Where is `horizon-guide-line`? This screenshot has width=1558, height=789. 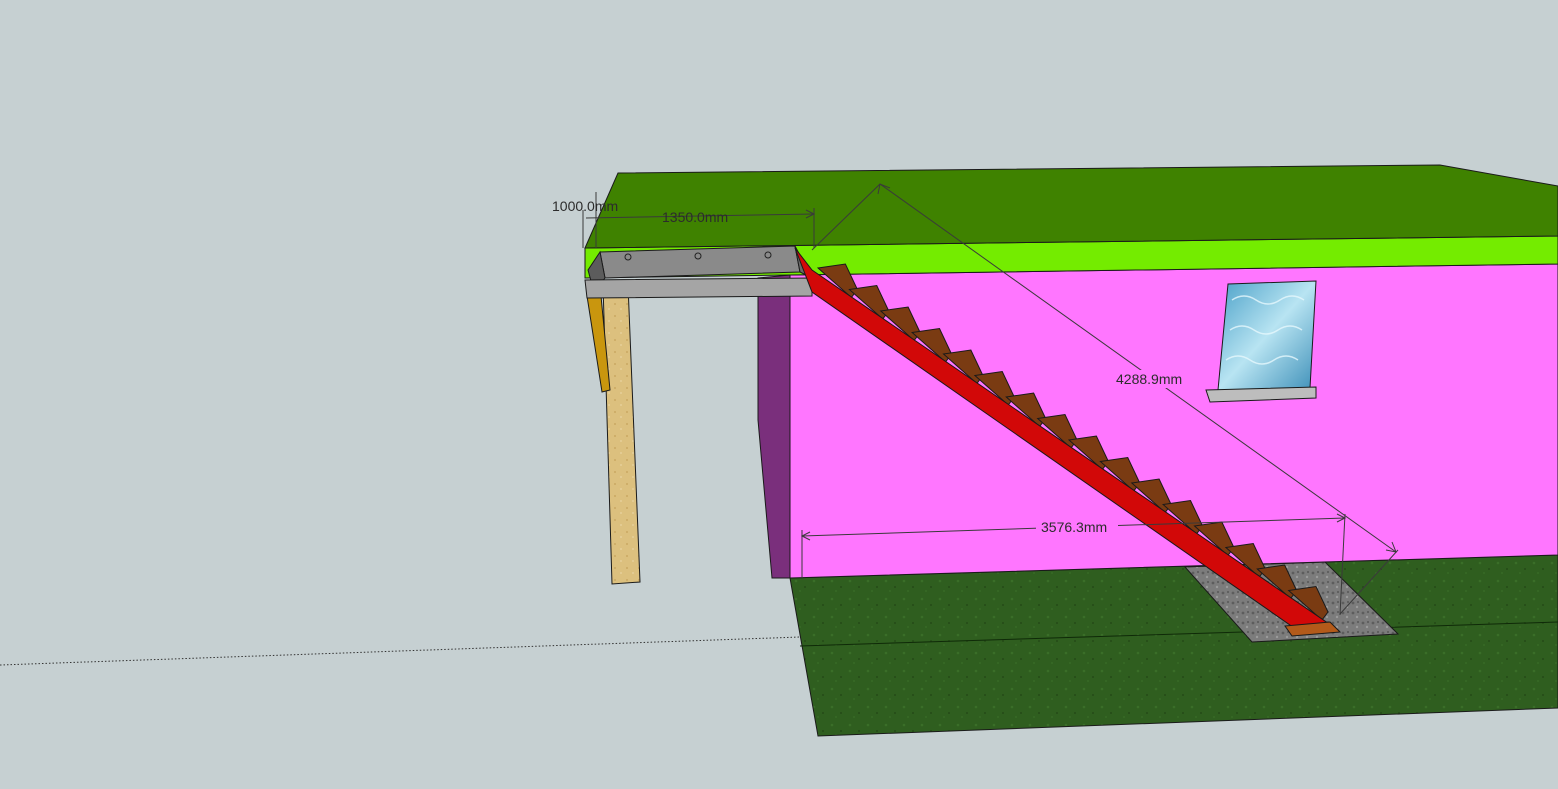 horizon-guide-line is located at coordinates (400, 651).